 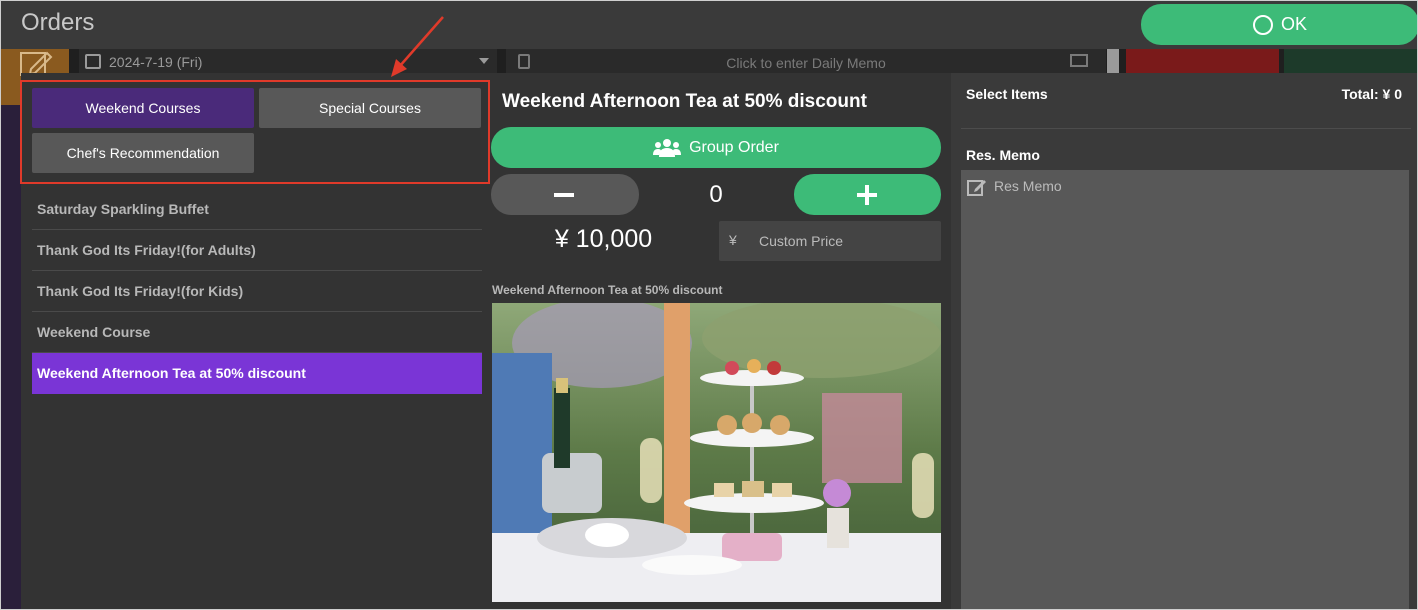 What do you see at coordinates (11, 357) in the screenshot?
I see `background-sidebar` at bounding box center [11, 357].